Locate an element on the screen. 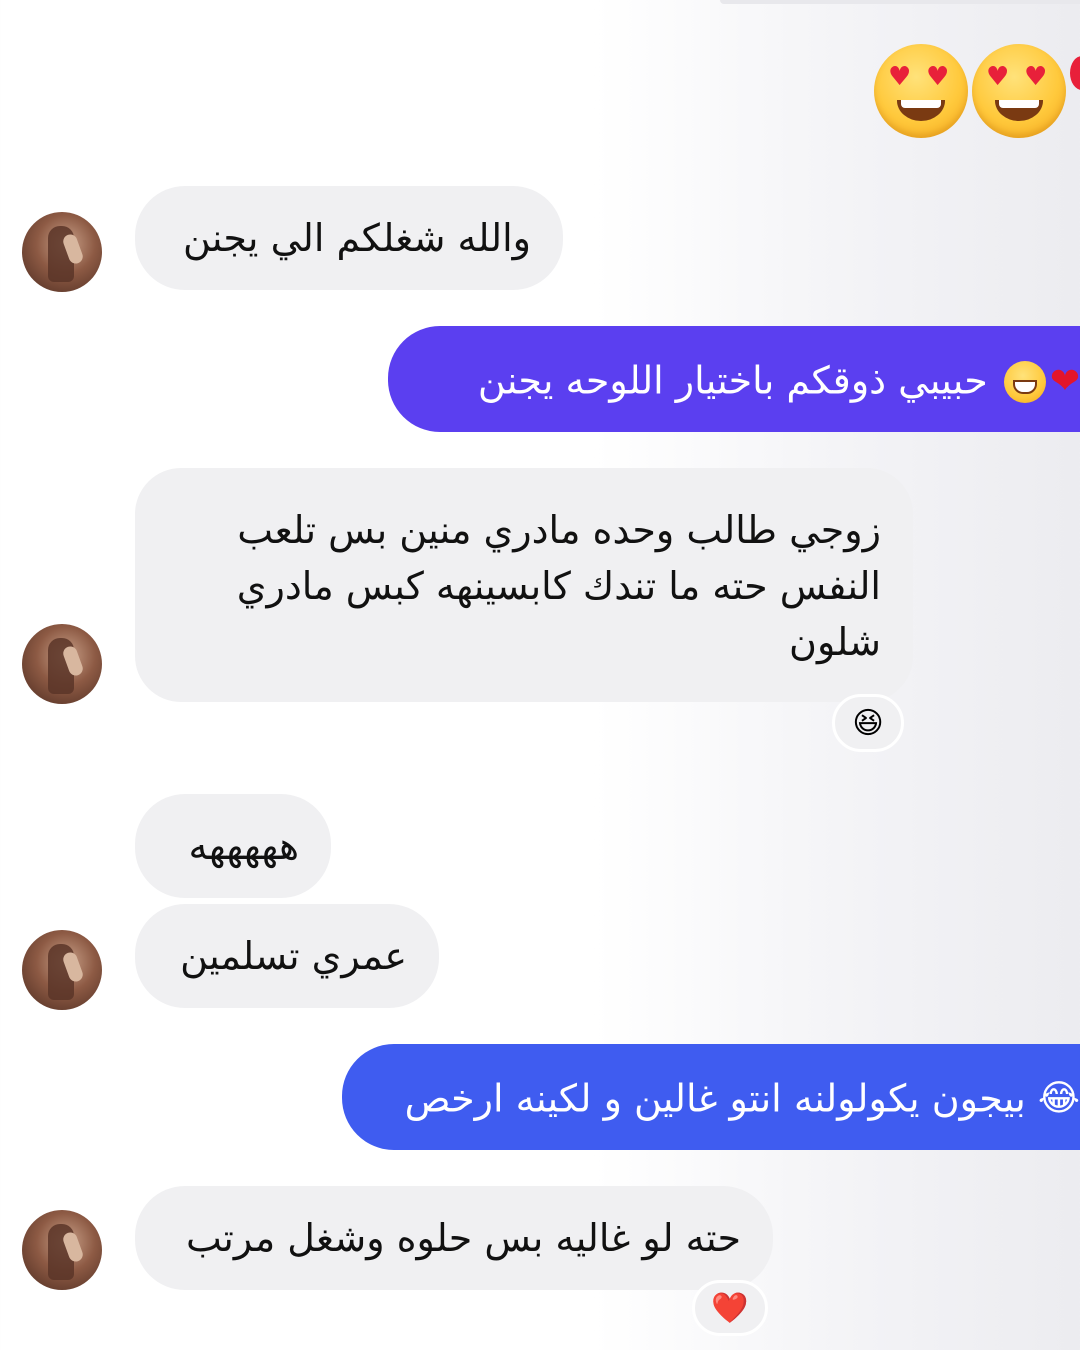 The width and height of the screenshot is (1080, 1350). message-line-3: شلون is located at coordinates (835, 642).